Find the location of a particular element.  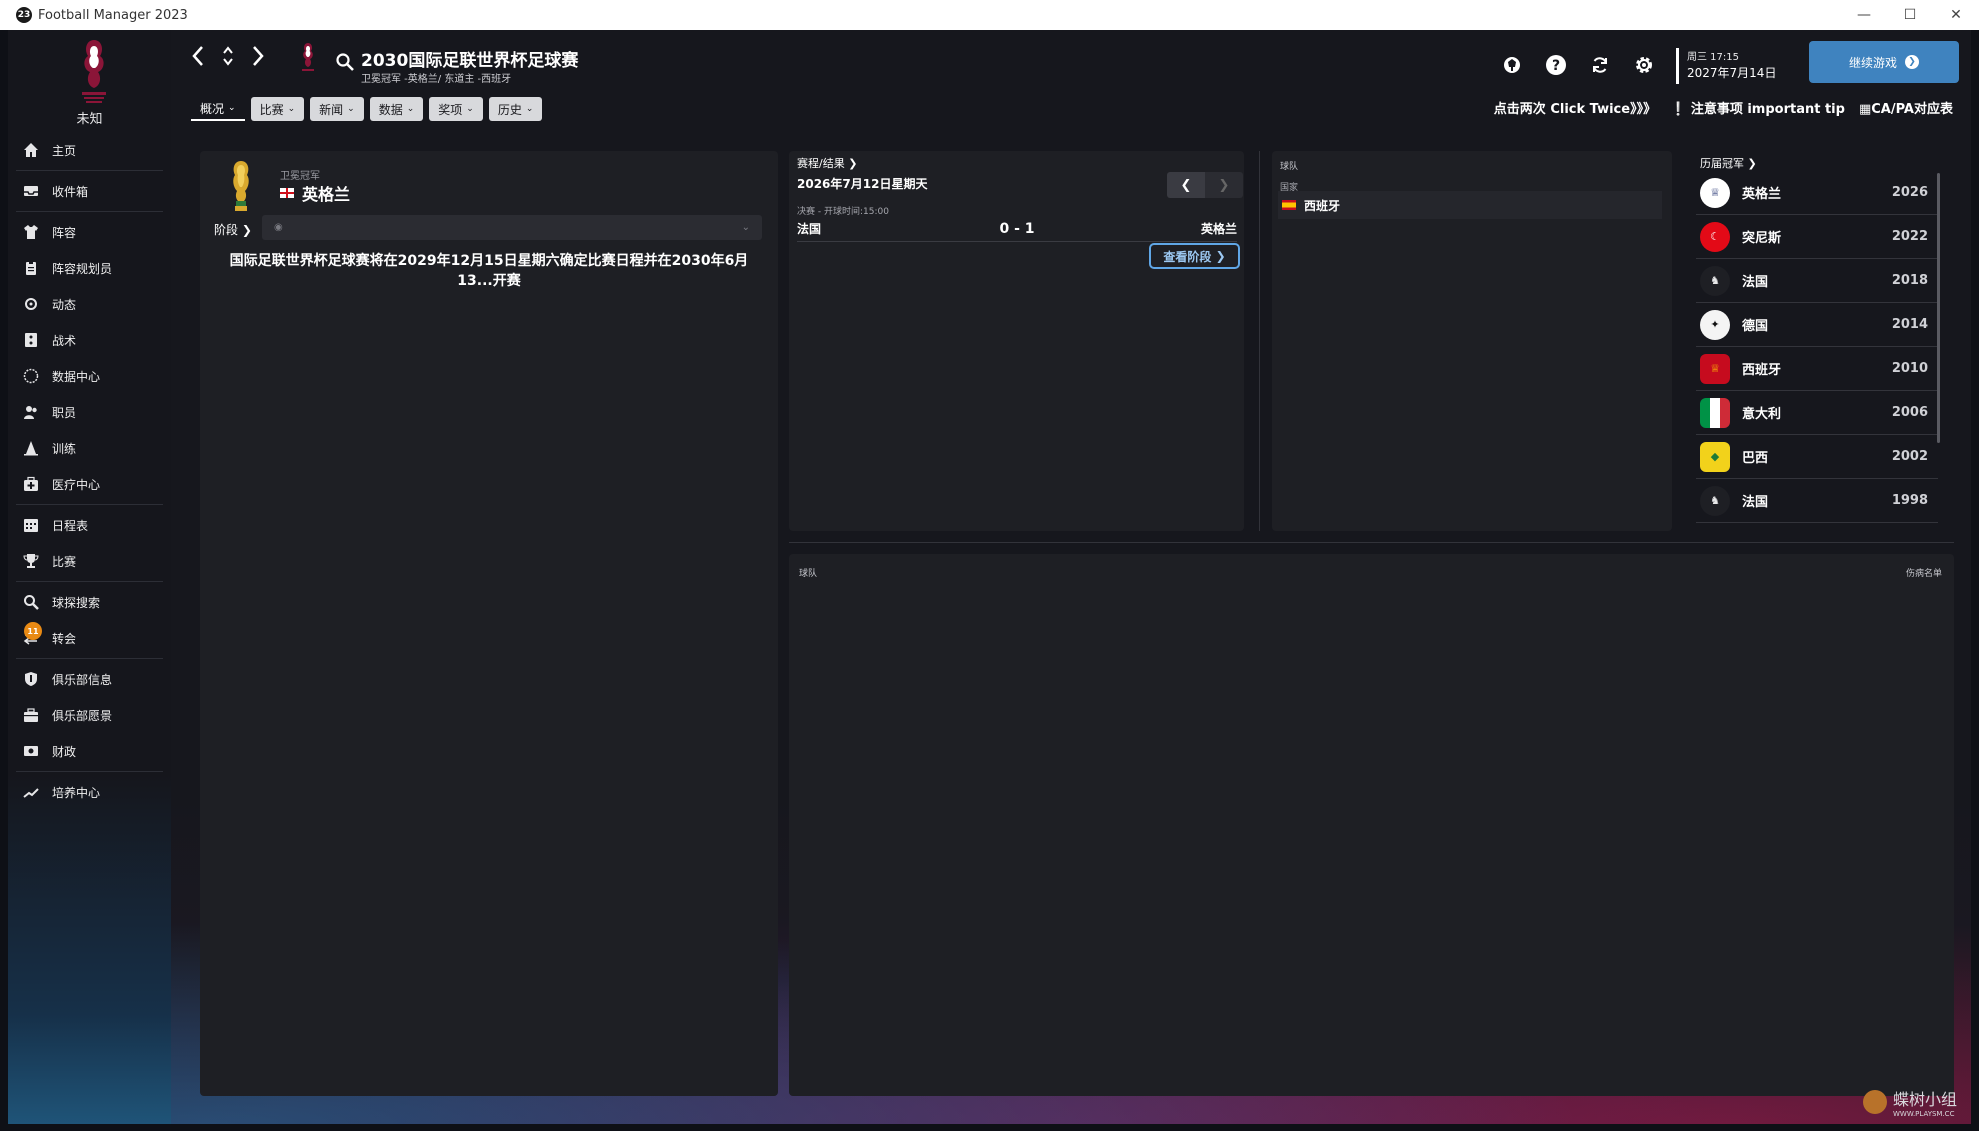

fm-logo-icon is located at coordinates (1512, 65).